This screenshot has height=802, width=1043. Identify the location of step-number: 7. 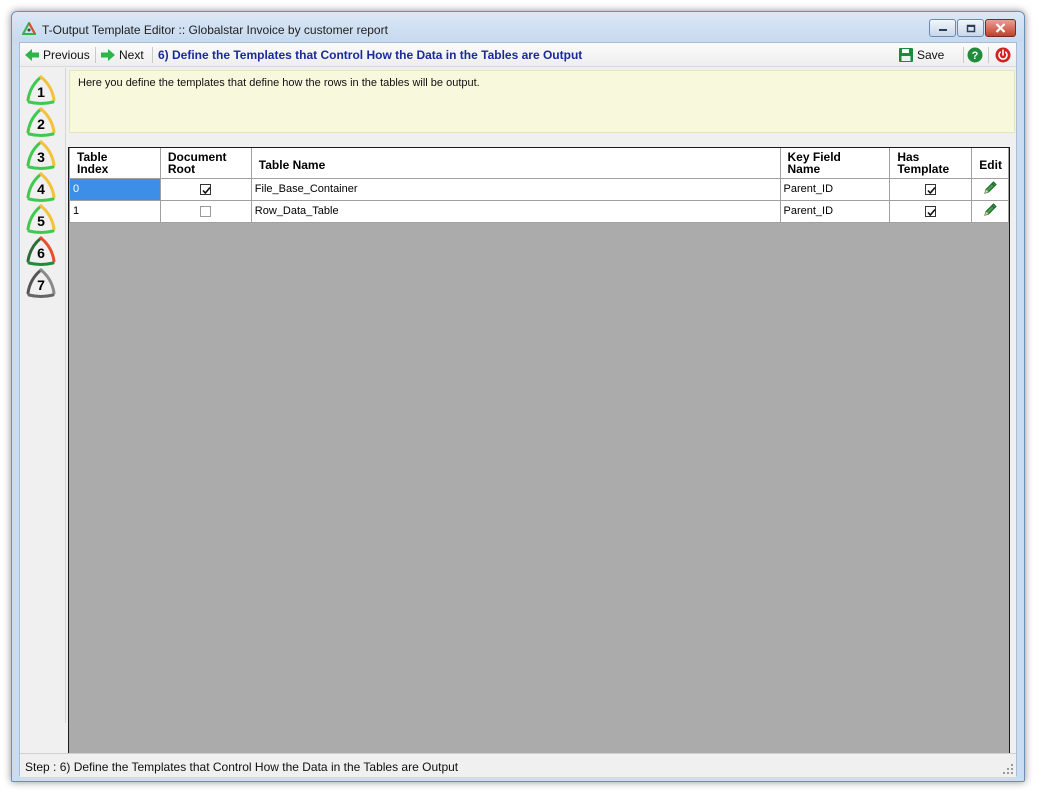
(41, 285).